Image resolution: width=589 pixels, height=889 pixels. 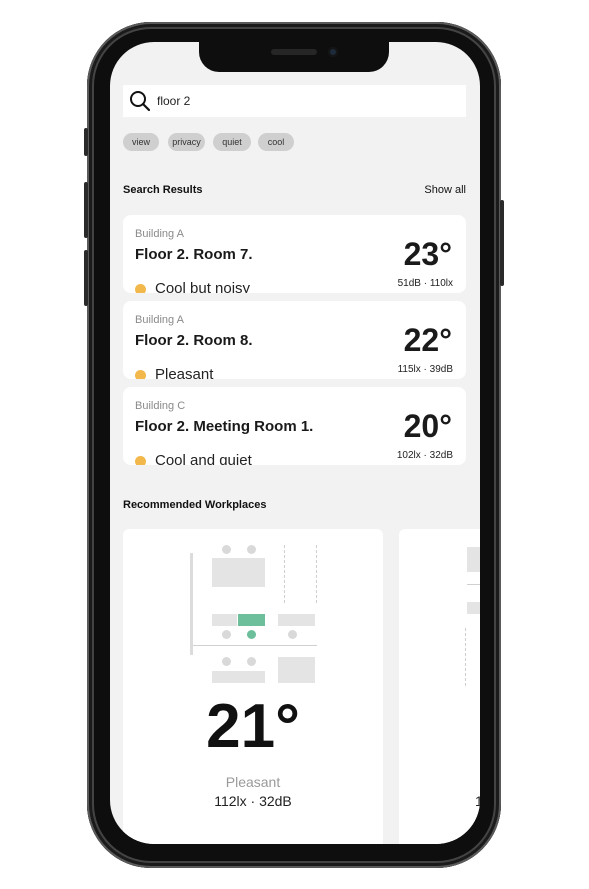 What do you see at coordinates (253, 801) in the screenshot?
I see `recommended-stats: 112lx · 32dB` at bounding box center [253, 801].